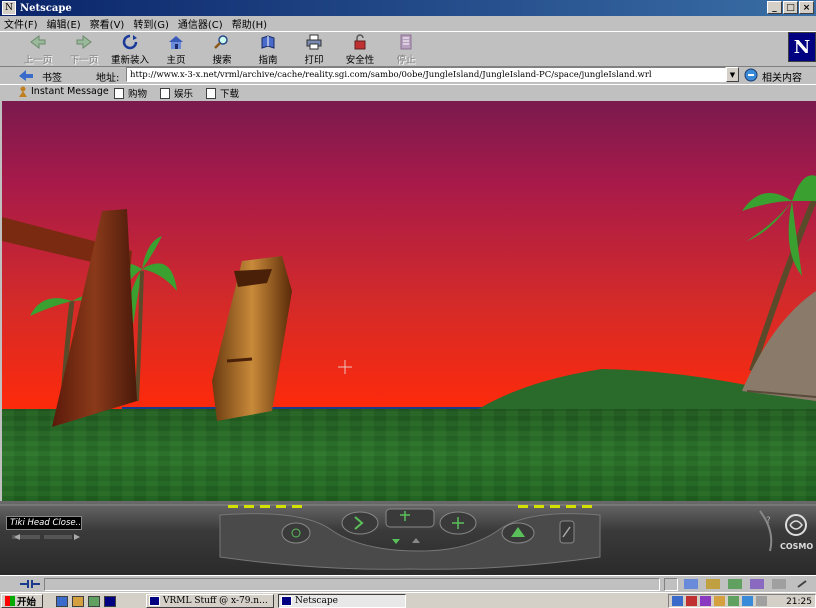  I want to click on netscape-icon: N, so click(9, 8).